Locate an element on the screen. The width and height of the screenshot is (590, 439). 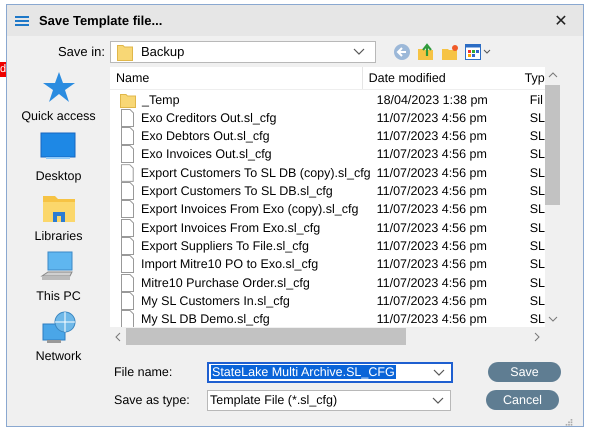
file-name: Exo Invoices Out.sl_cfg is located at coordinates (206, 154).